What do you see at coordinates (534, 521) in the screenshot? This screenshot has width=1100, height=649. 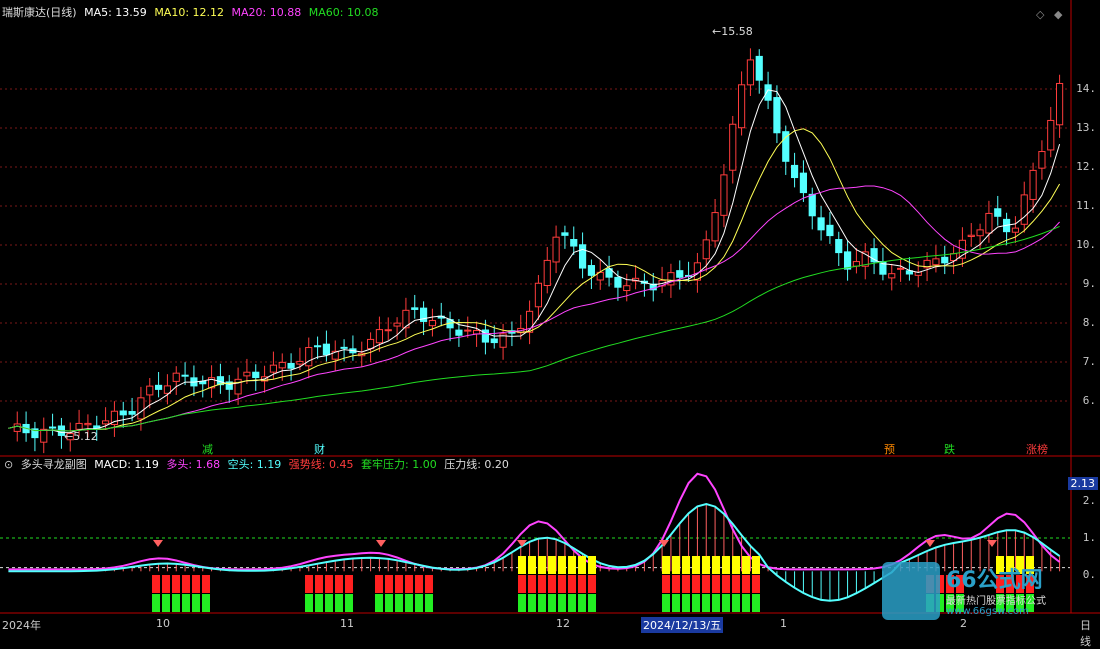 I see `duotou-line` at bounding box center [534, 521].